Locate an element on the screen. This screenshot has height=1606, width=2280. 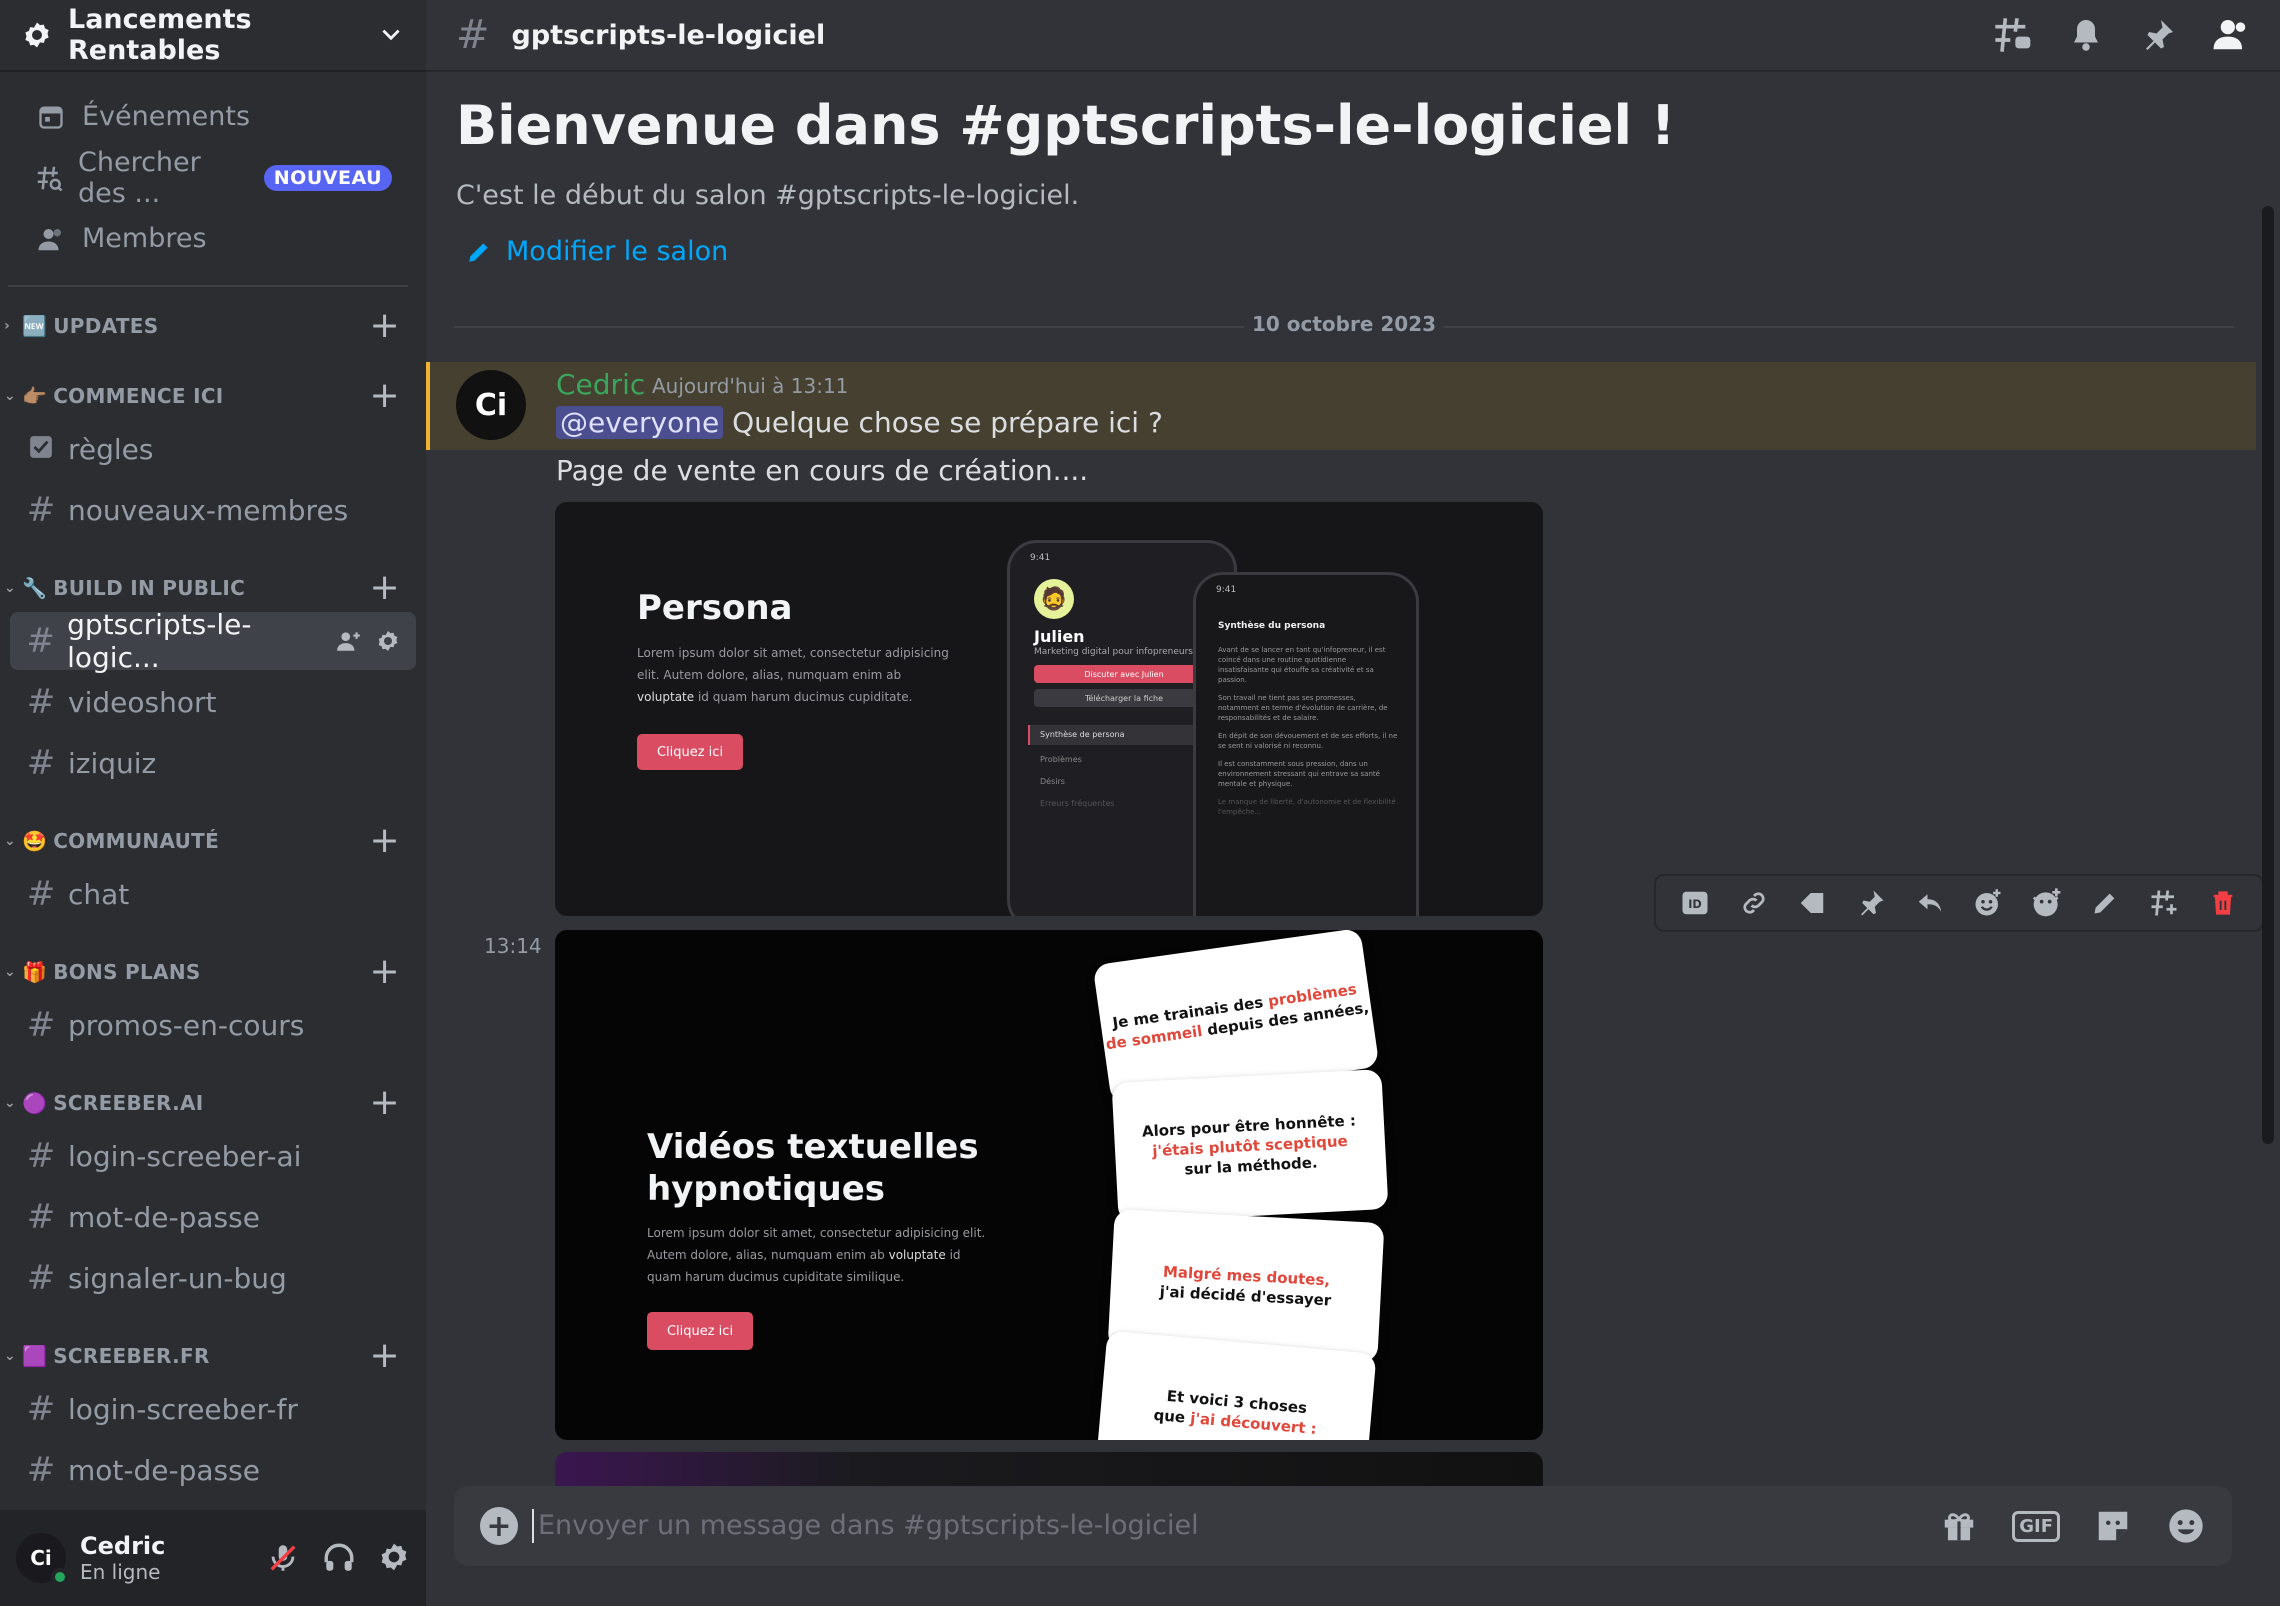
category-build-in-public: ⌄ 🔧 BUILD IN PUBLIC + is located at coordinates (213, 588).